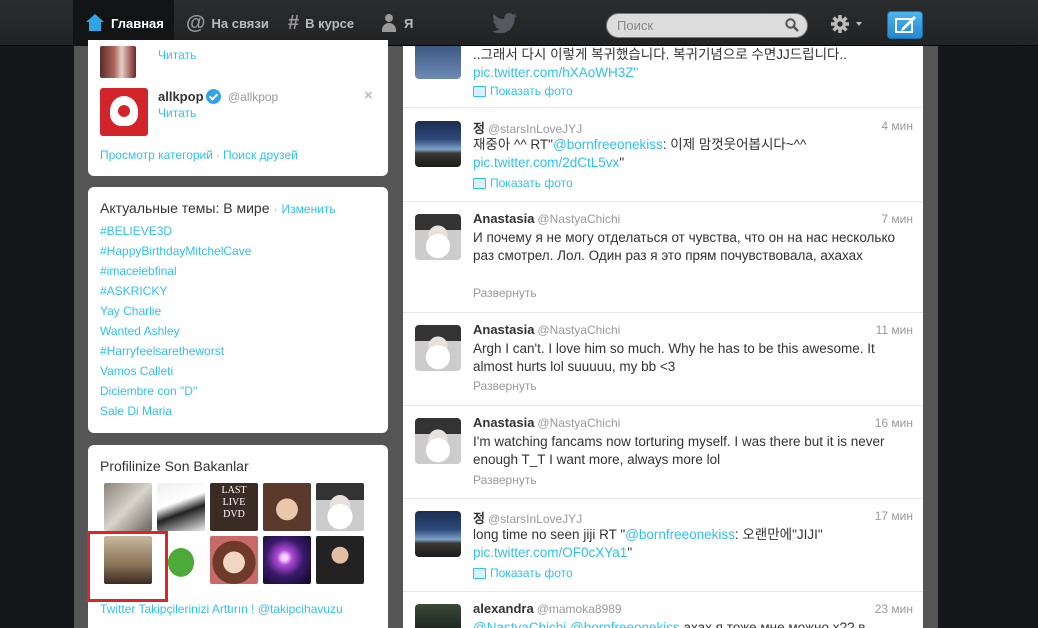 The width and height of the screenshot is (1038, 628). What do you see at coordinates (175, 413) in the screenshot?
I see `trend-item: Sale Di Maria` at bounding box center [175, 413].